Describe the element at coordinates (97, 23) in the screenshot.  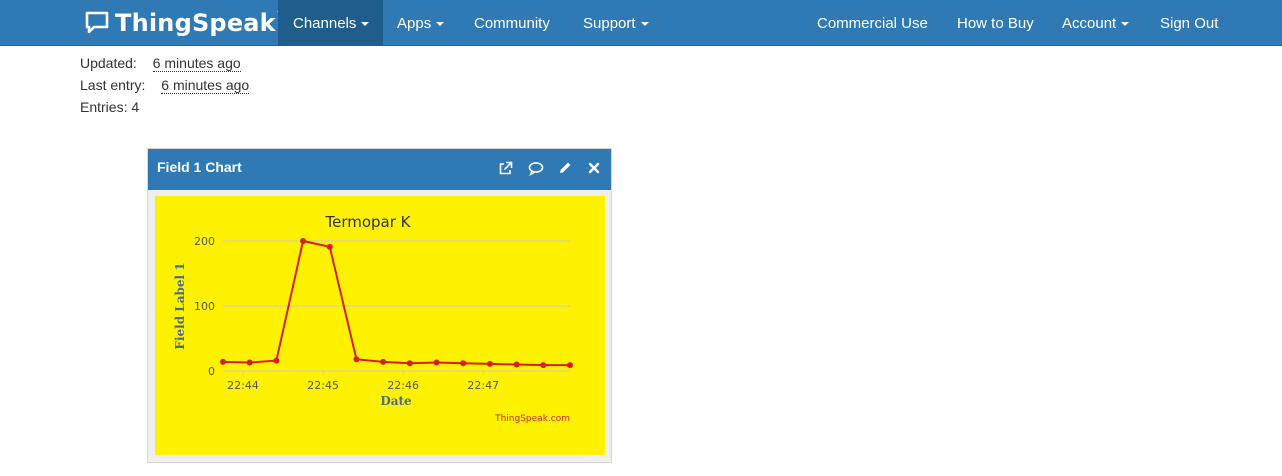
I see `speech-bubble-logo-icon` at that location.